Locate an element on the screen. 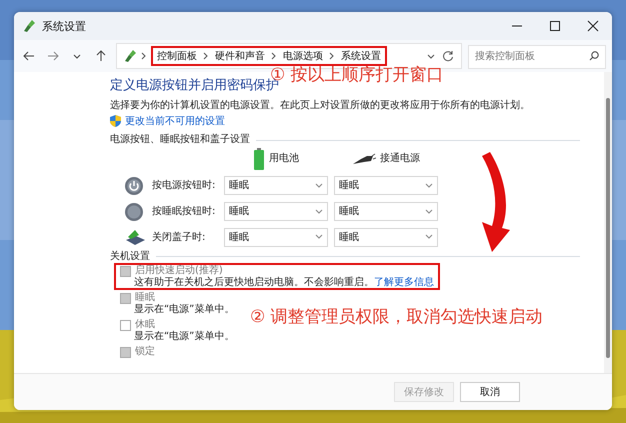  battery-icon is located at coordinates (259, 159).